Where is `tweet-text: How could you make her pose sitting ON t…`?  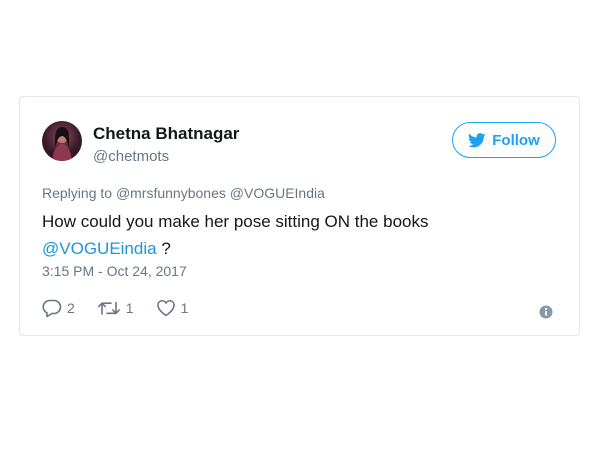 tweet-text: How could you make her pose sitting ON t… is located at coordinates (302, 235).